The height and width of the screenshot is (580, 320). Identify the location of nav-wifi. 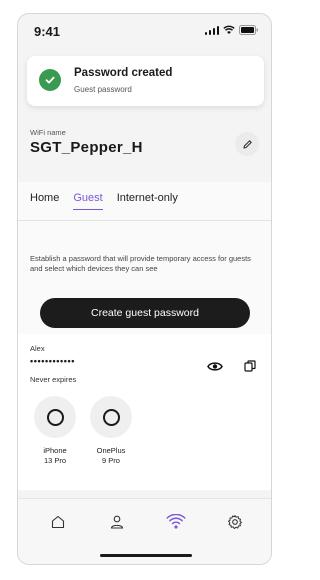
(176, 522).